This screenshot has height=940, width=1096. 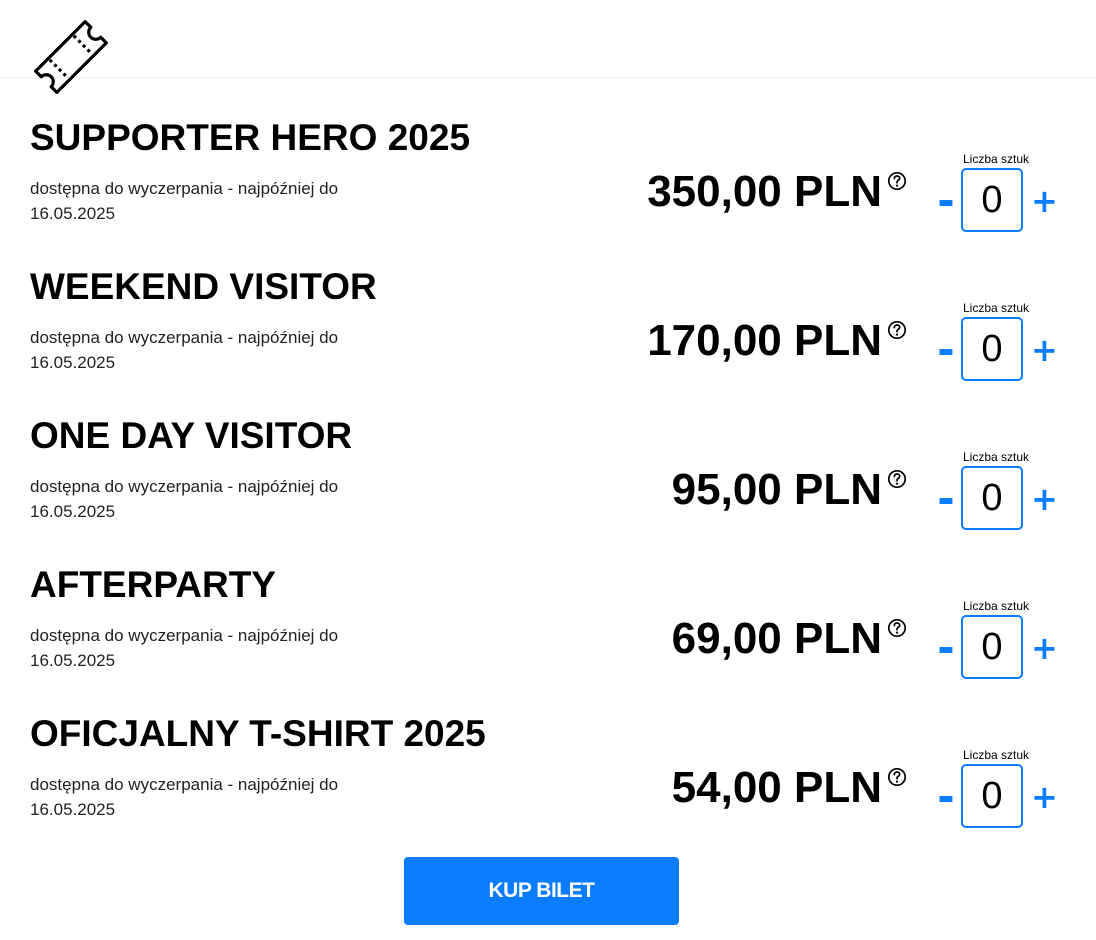 I want to click on ticket-price: 54,00 PLN, so click(x=776, y=787).